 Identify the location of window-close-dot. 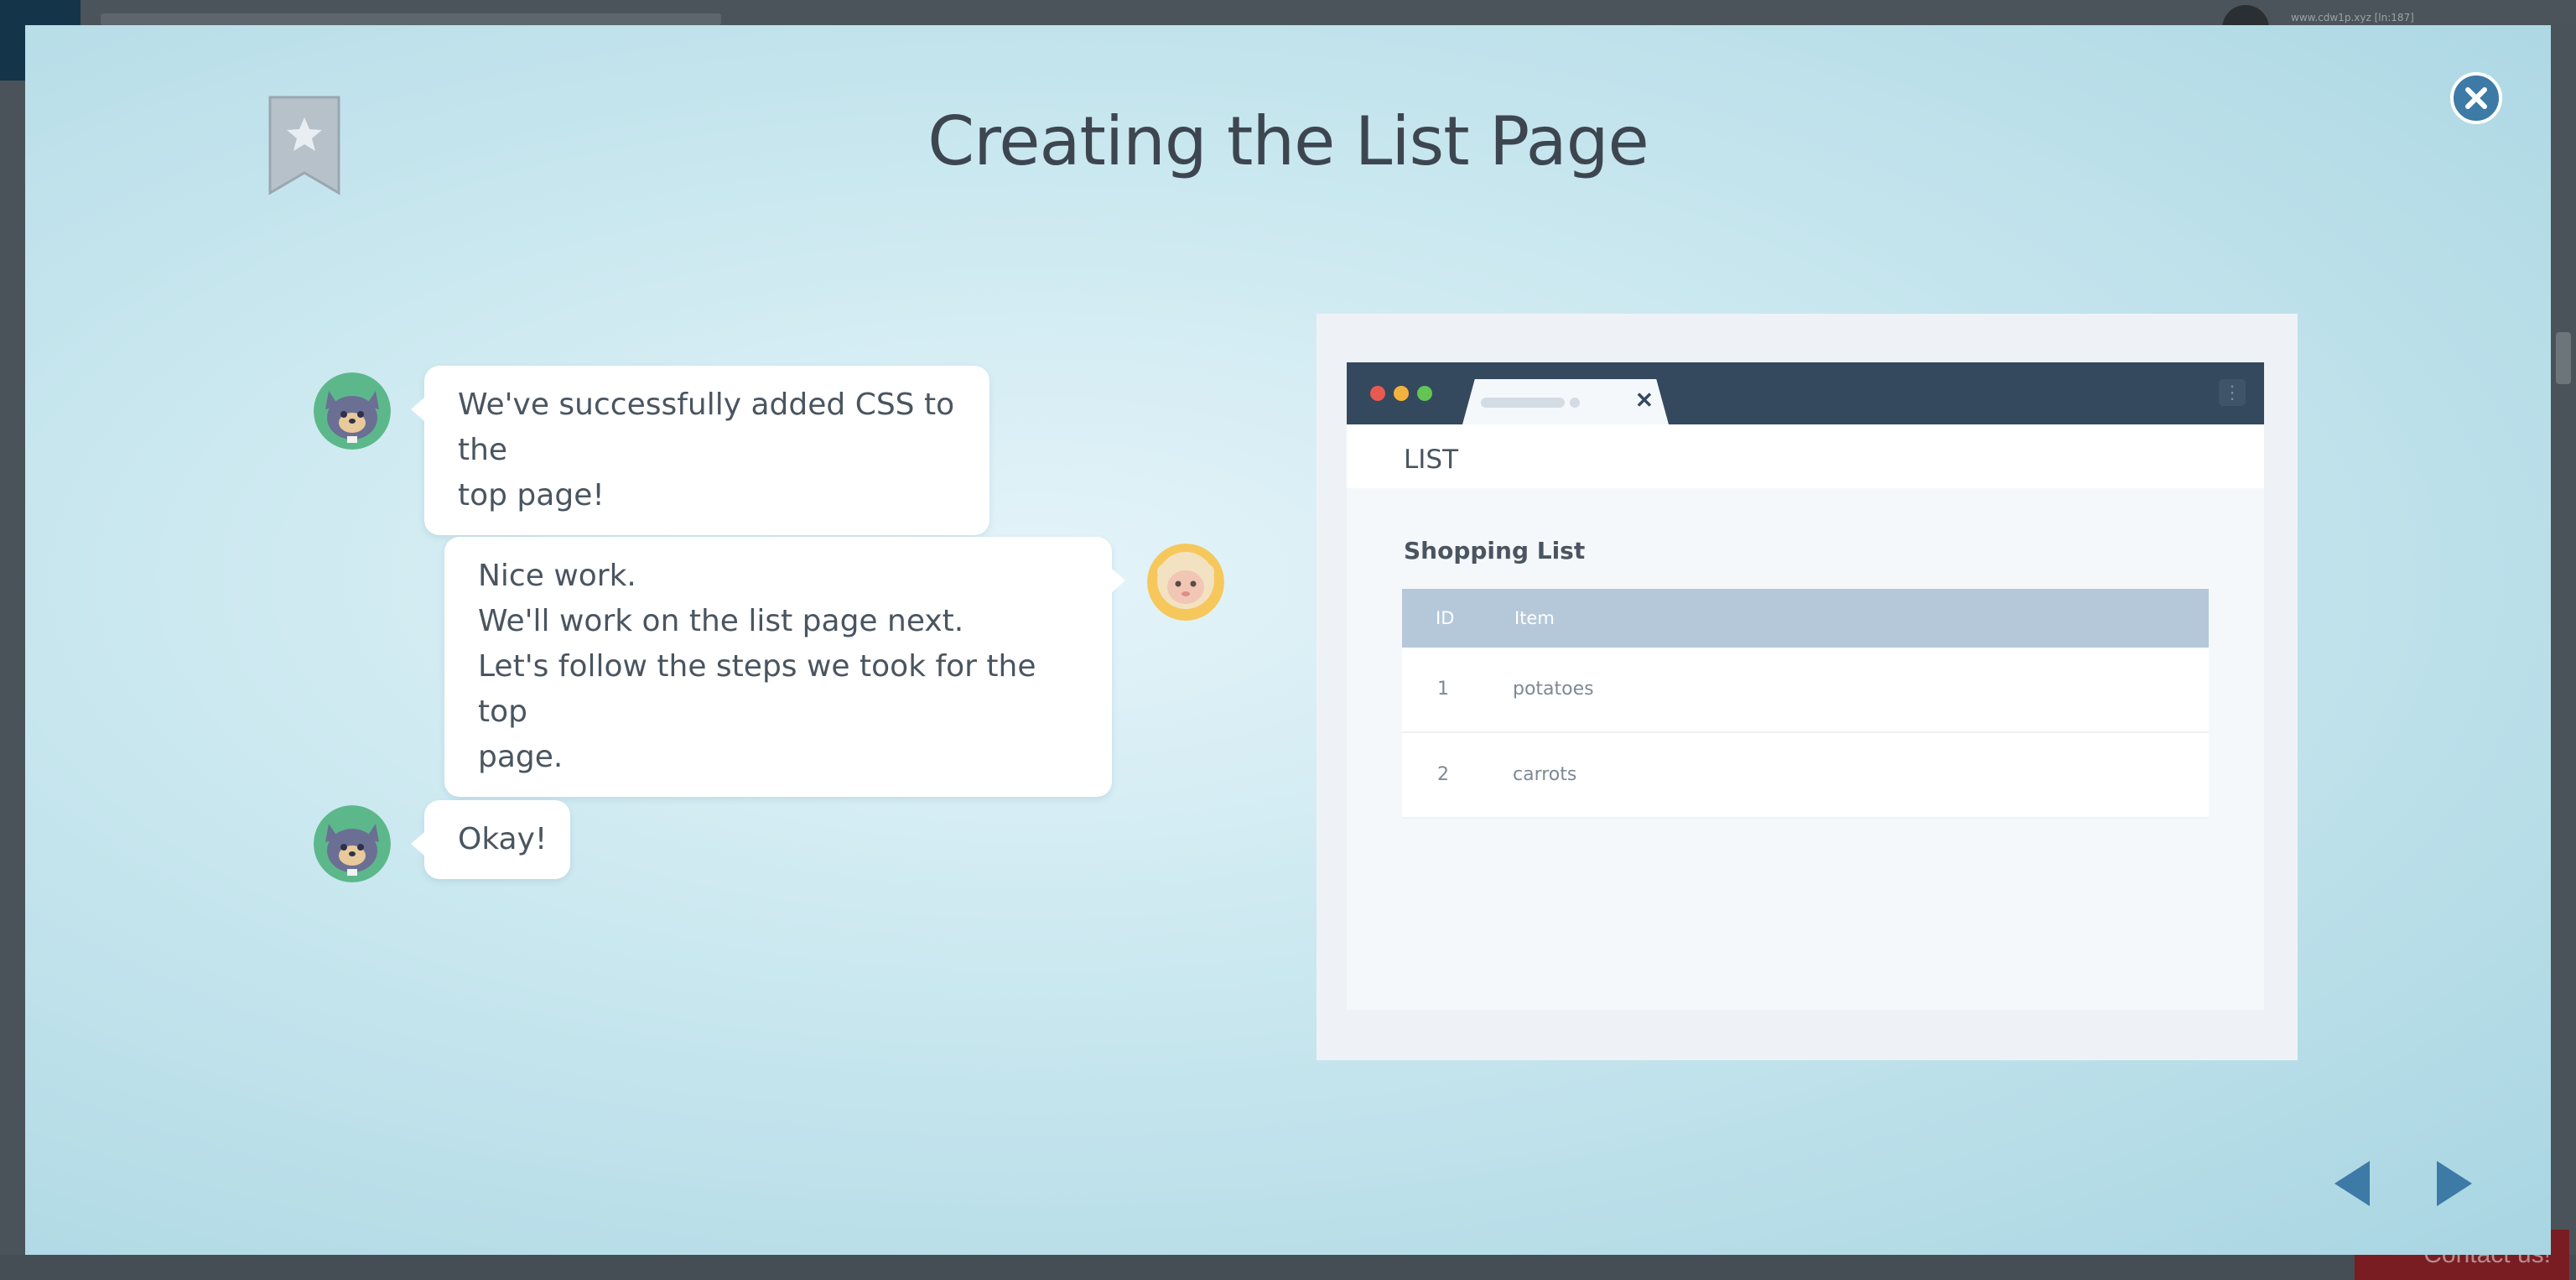
(1377, 393).